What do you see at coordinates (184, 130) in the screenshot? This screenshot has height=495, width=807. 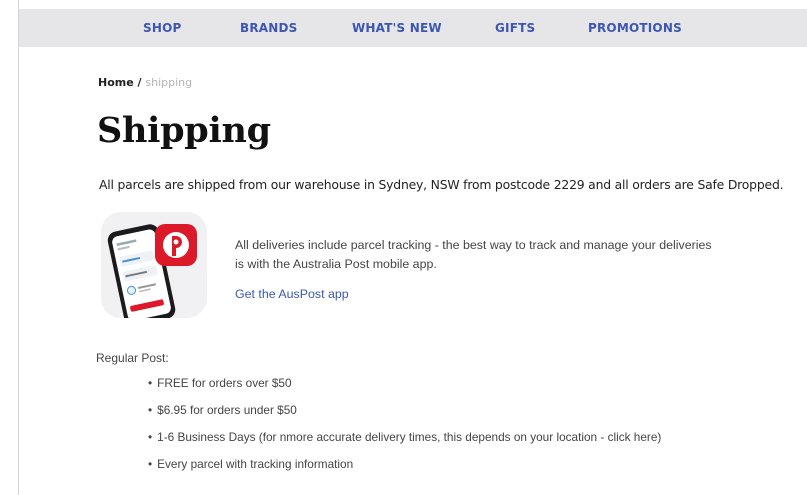 I see `page-title: Shipping` at bounding box center [184, 130].